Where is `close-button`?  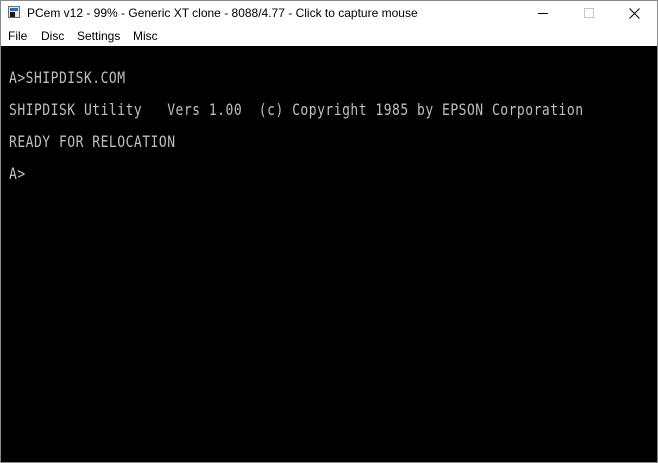 close-button is located at coordinates (634, 14).